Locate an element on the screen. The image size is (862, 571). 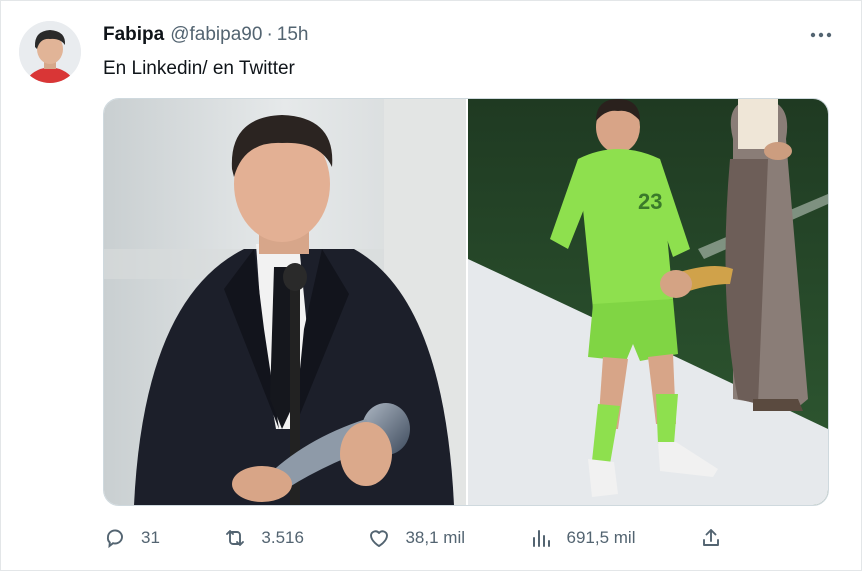
tweet-actions: 31 3.516 38,1 mil 691,5 mil is located at coordinates (413, 538).